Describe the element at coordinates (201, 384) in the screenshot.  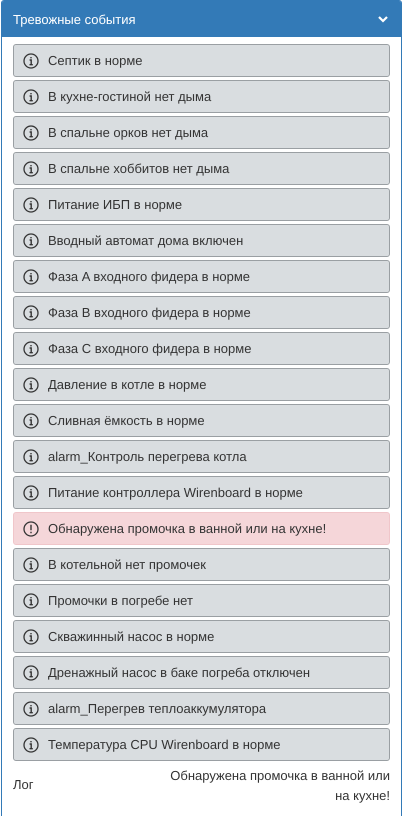
I see `event-item: Давление в котле в норме` at that location.